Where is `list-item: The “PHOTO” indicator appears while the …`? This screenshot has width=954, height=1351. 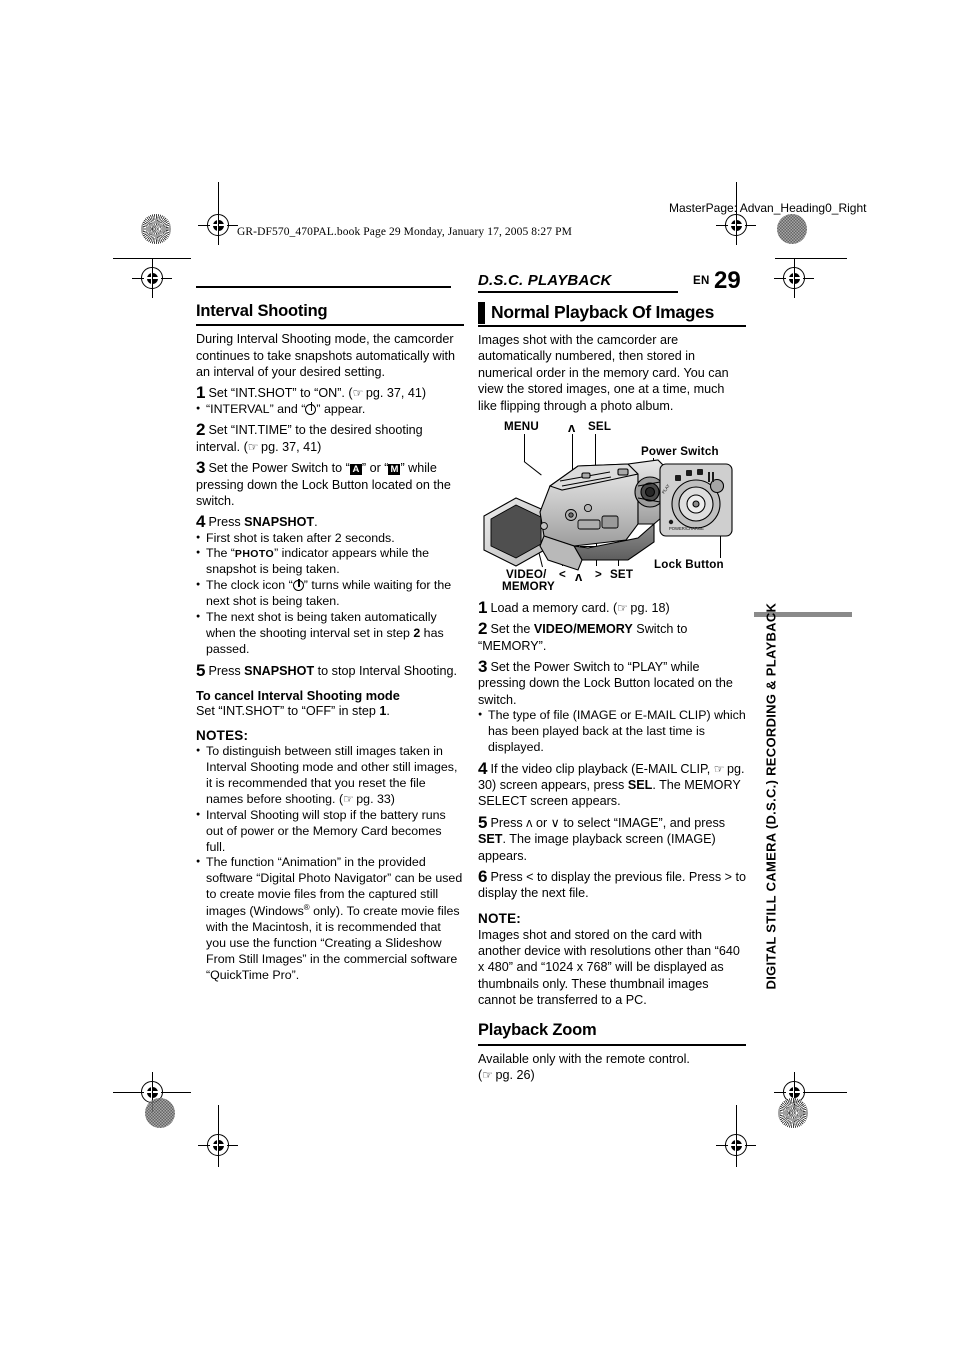
list-item: The “PHOTO” indicator appears while the … is located at coordinates (330, 562).